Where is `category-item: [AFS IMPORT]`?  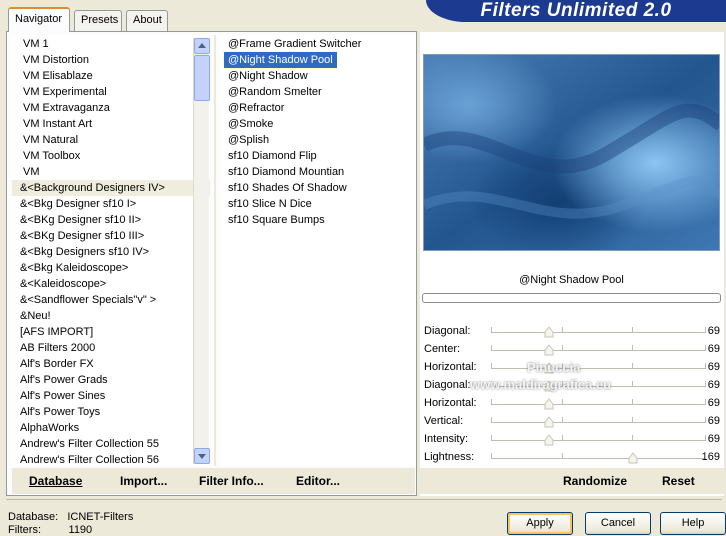
category-item: [AFS IMPORT] is located at coordinates (111, 332).